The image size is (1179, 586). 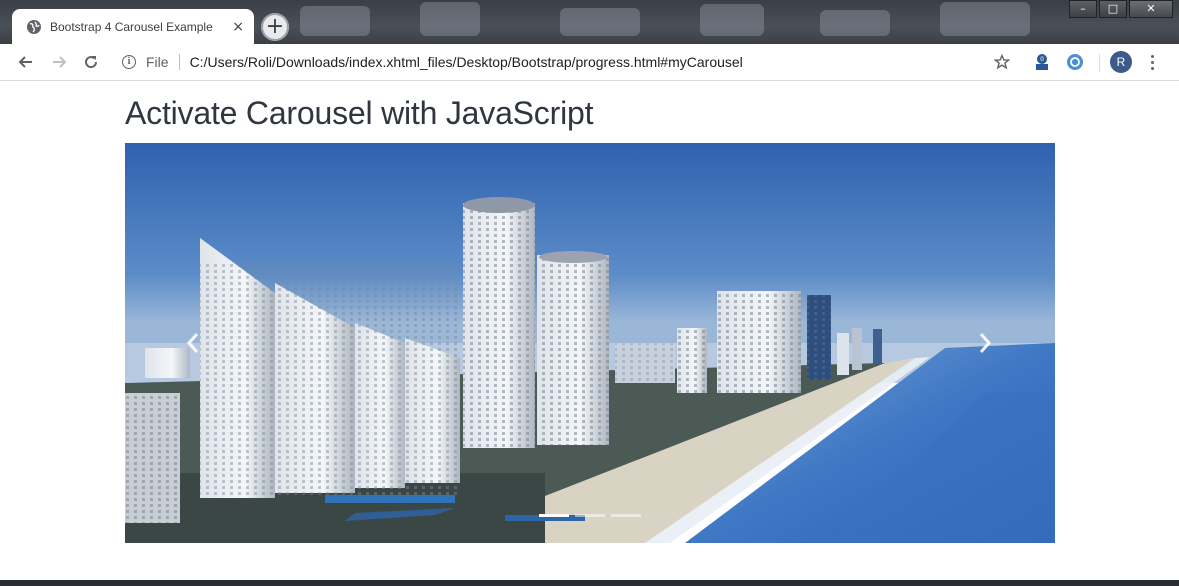 I want to click on chevron-right-icon, so click(x=985, y=343).